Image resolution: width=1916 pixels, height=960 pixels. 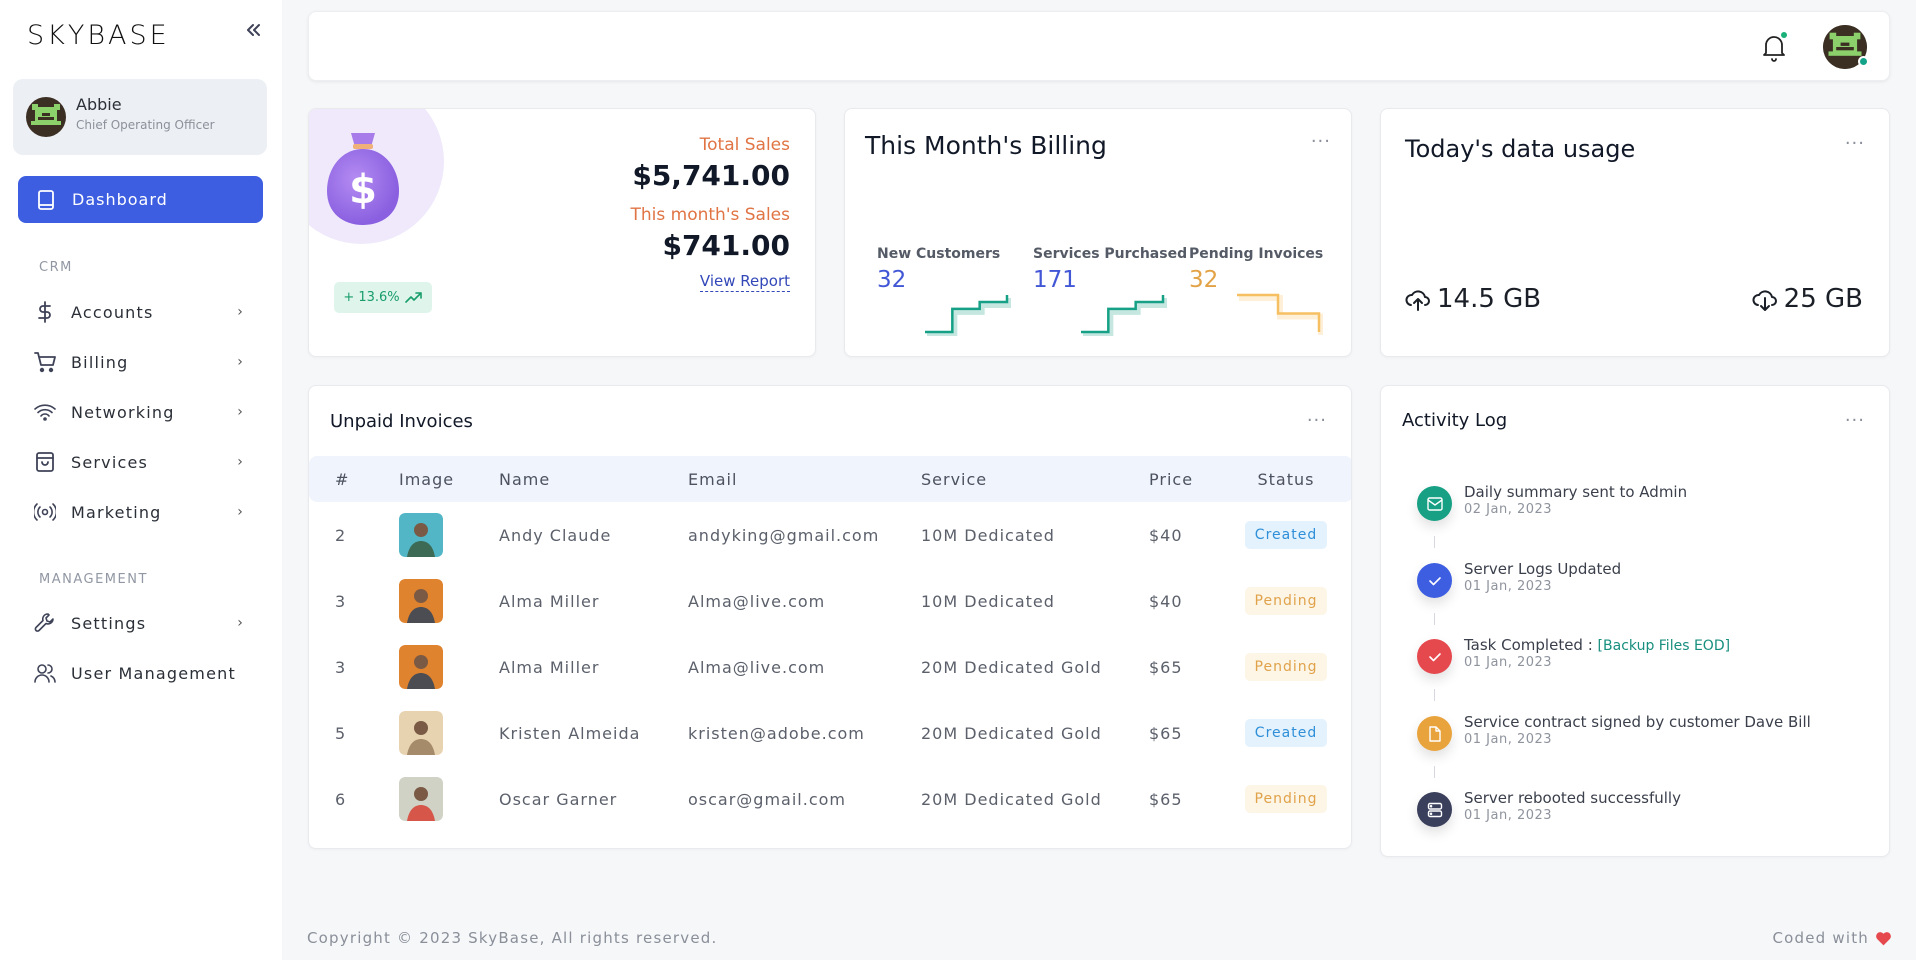 I want to click on column-header-number: #, so click(x=354, y=479).